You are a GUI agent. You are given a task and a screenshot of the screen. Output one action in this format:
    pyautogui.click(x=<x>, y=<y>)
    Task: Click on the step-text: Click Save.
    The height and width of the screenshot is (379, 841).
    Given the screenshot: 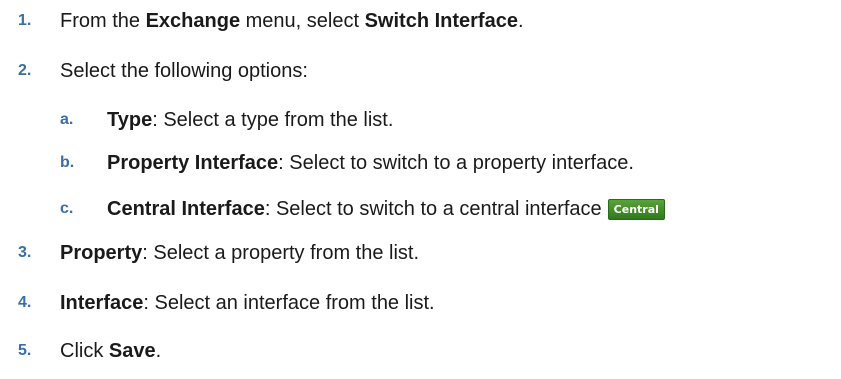 What is the action you would take?
    pyautogui.click(x=110, y=351)
    